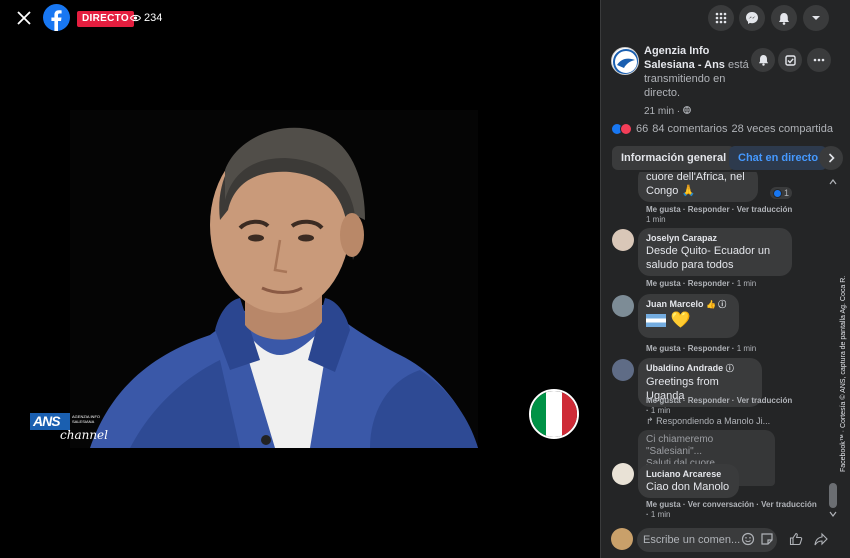 This screenshot has height=558, width=850. What do you see at coordinates (24, 18) in the screenshot?
I see `close-icon` at bounding box center [24, 18].